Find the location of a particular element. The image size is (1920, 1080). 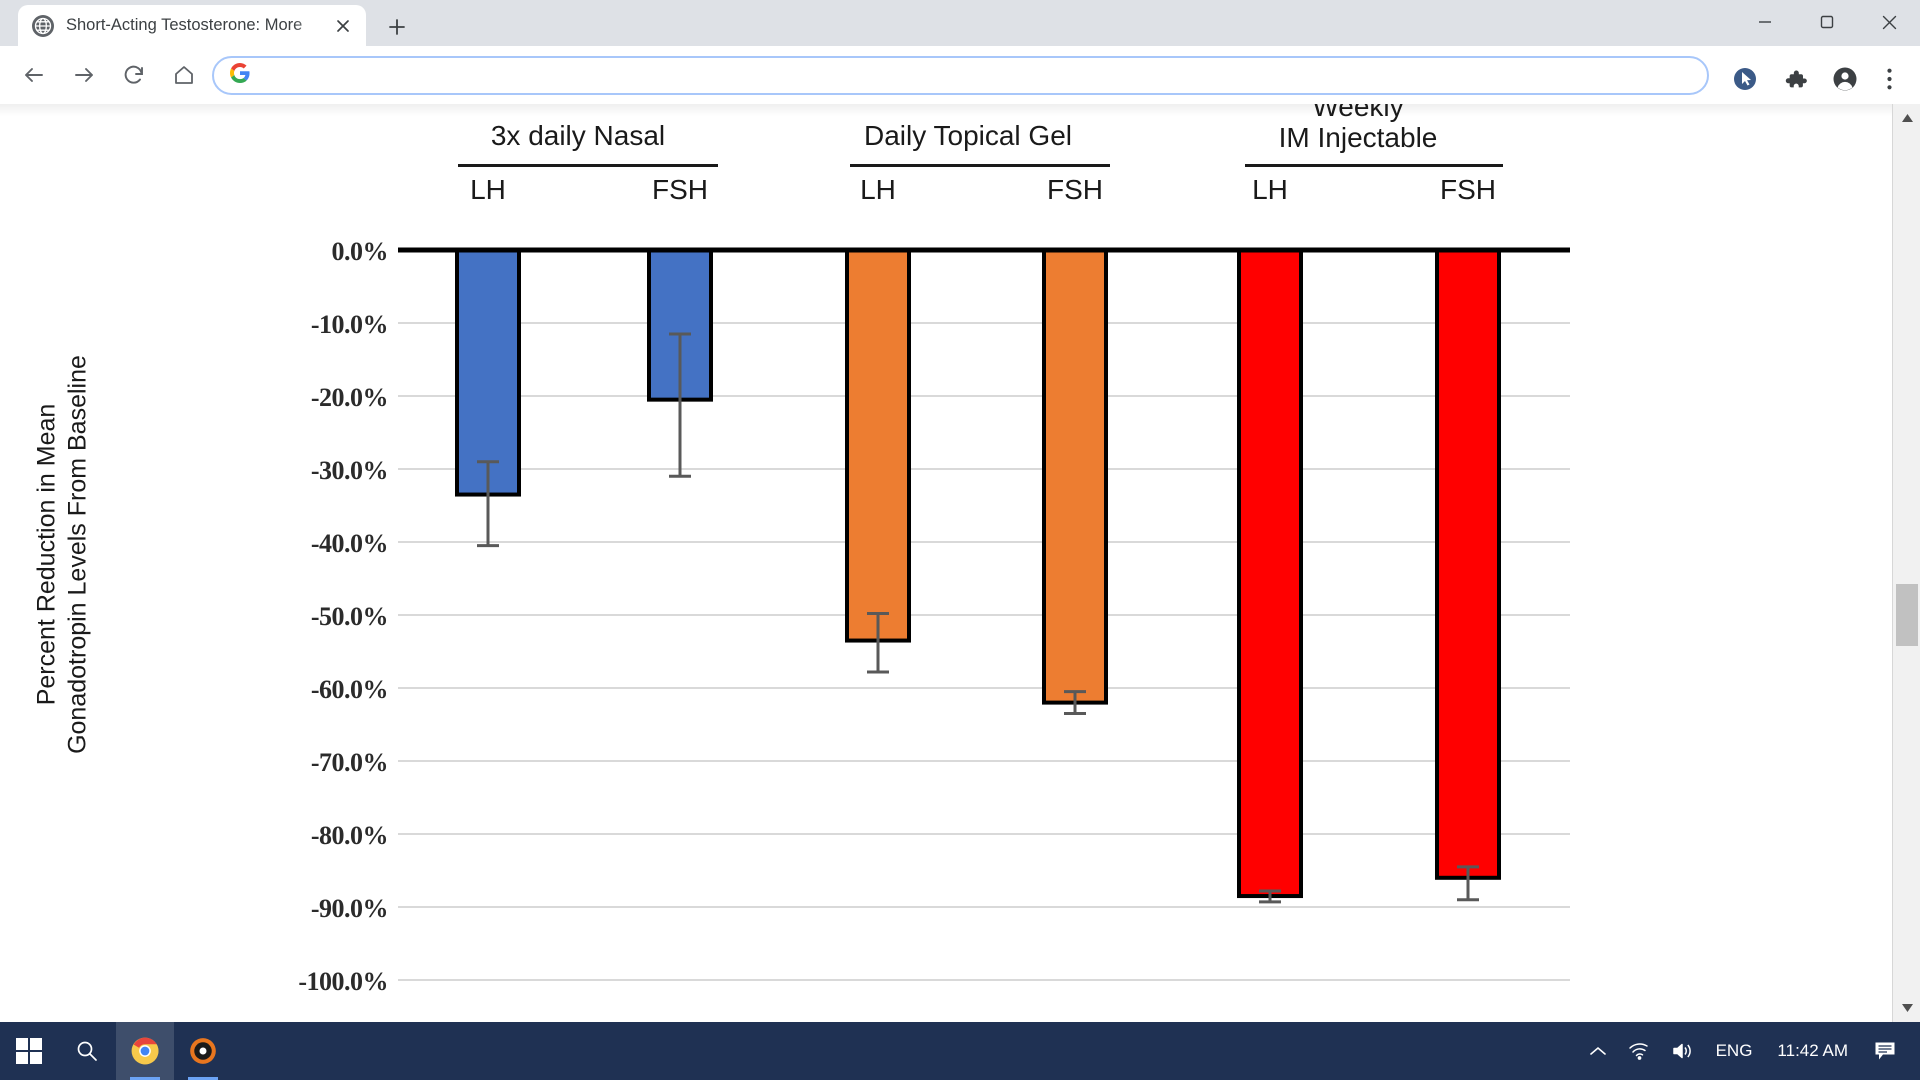

three-dot-menu-icon is located at coordinates (1889, 79).